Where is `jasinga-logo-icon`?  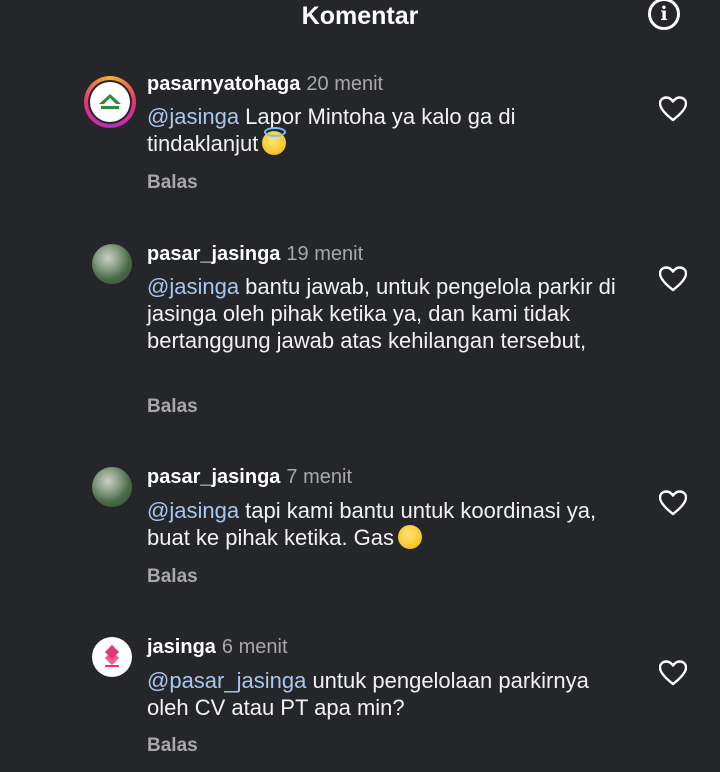 jasinga-logo-icon is located at coordinates (112, 655).